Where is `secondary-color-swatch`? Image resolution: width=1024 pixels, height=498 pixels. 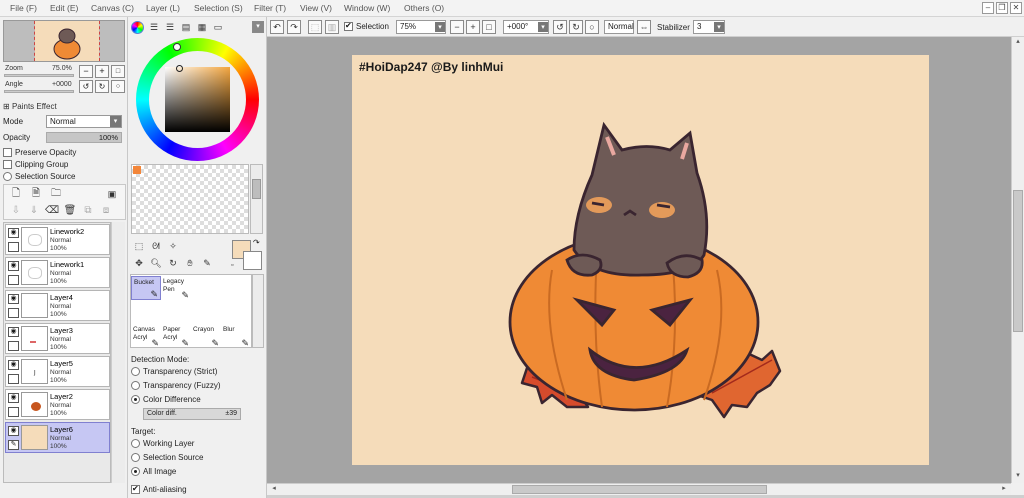 secondary-color-swatch is located at coordinates (252, 260).